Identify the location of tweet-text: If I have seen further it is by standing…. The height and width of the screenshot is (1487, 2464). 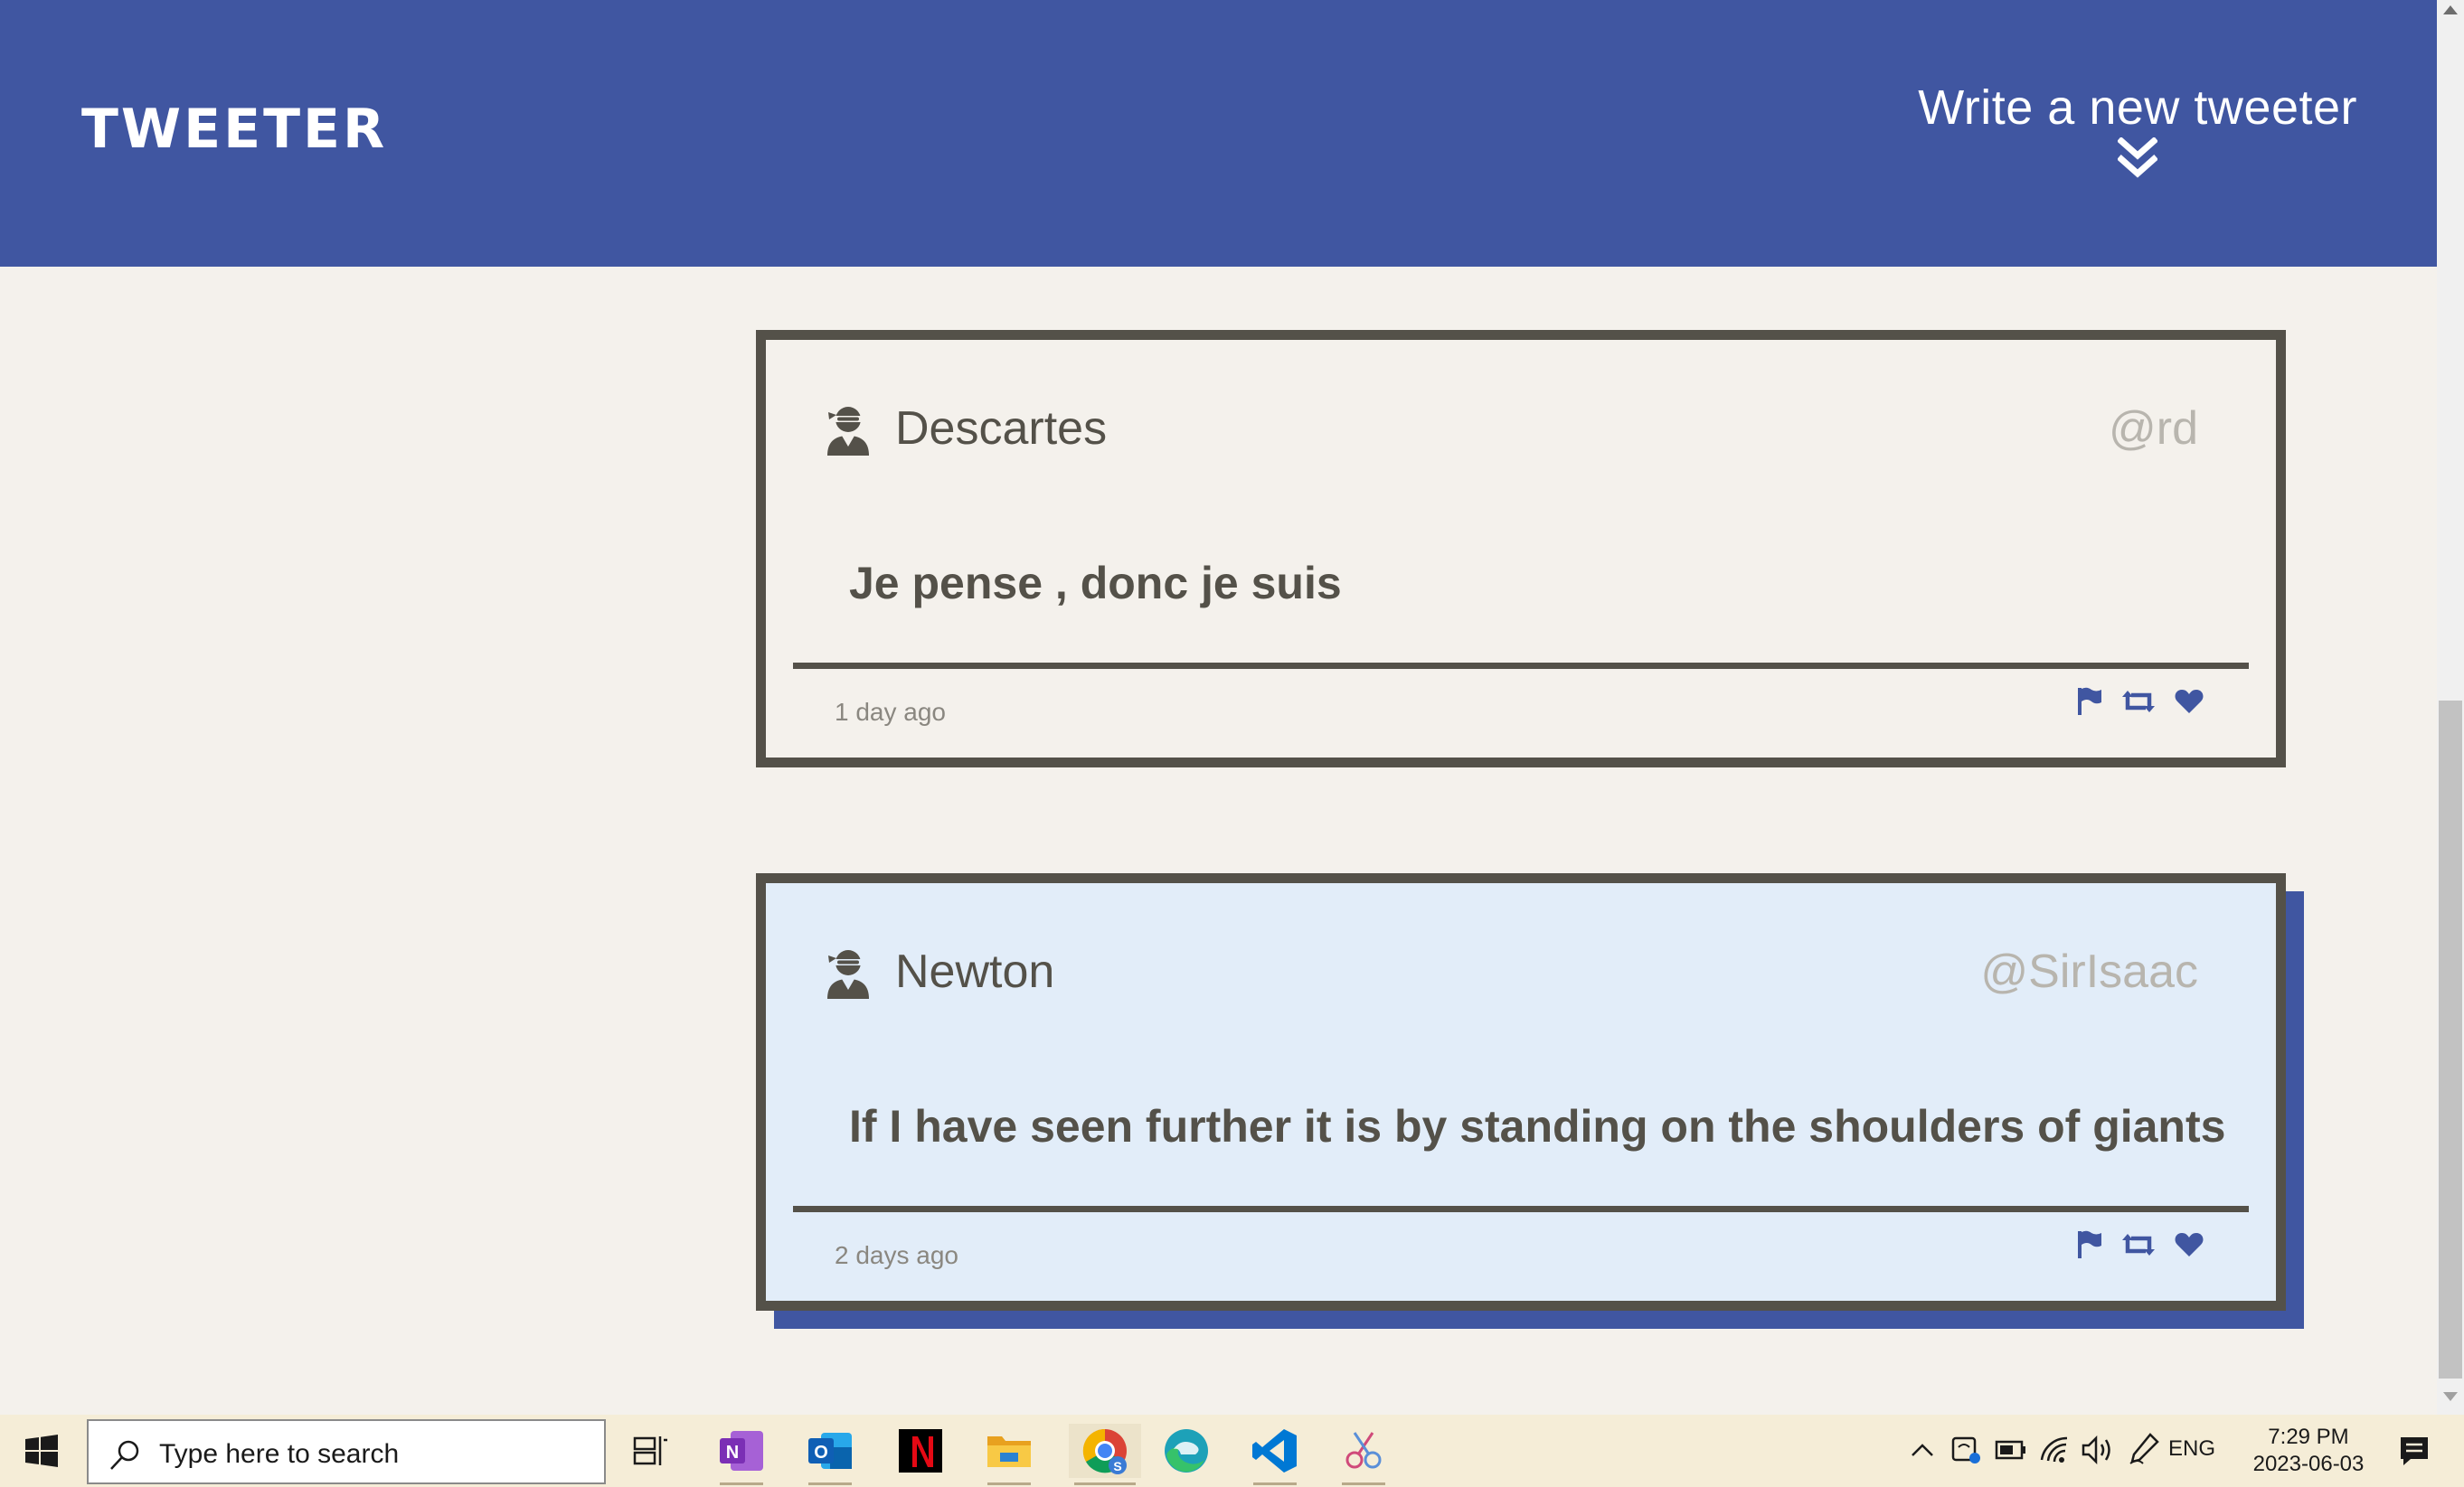
(1537, 1126).